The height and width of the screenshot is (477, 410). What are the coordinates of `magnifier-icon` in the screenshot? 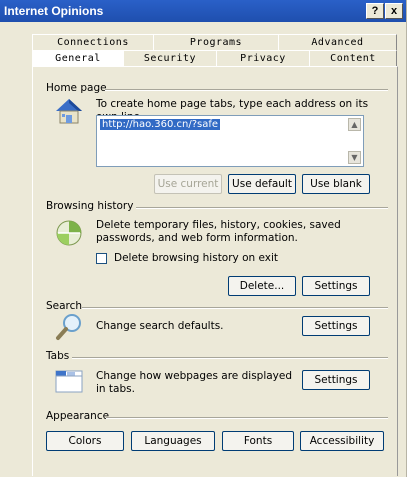 It's located at (68, 327).